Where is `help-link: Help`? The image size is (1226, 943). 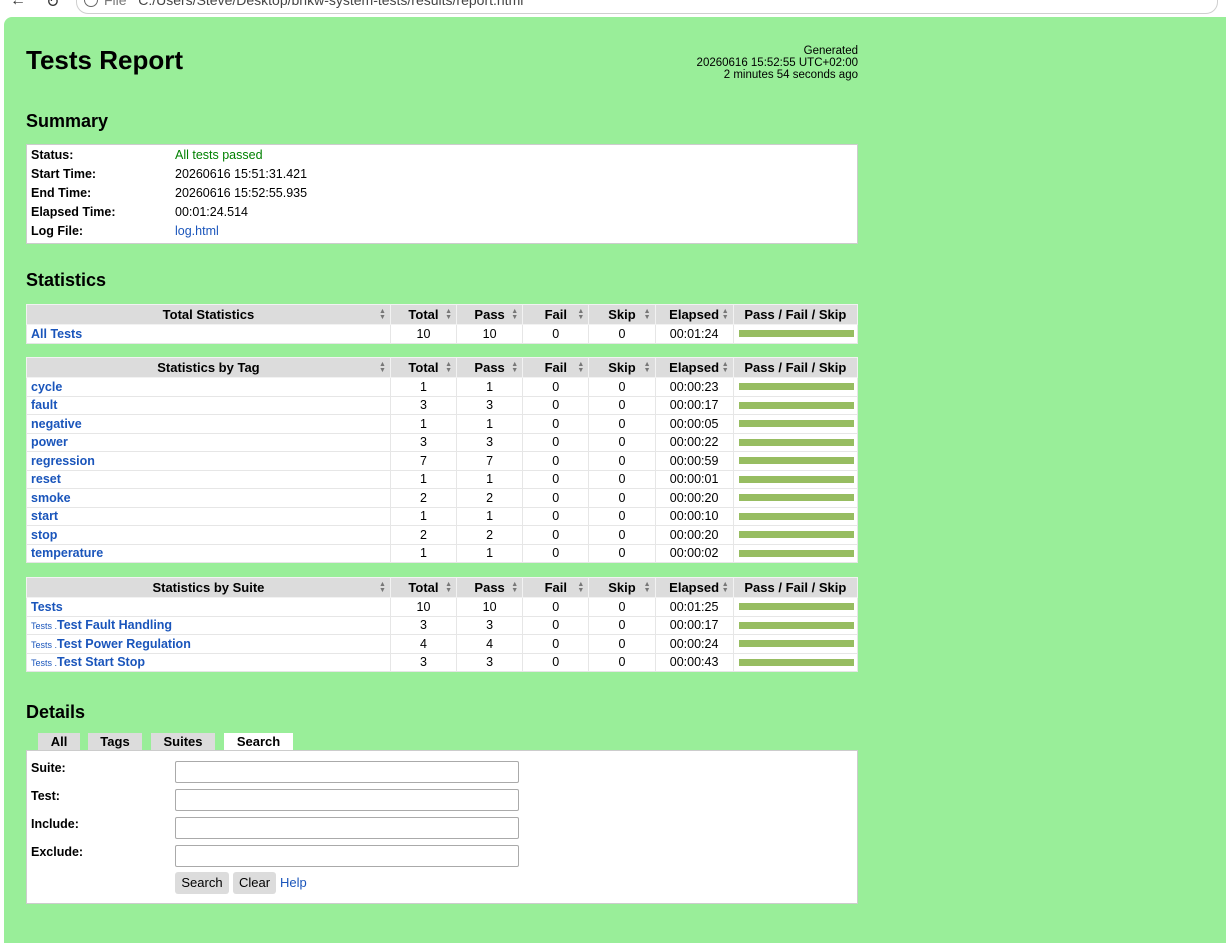
help-link: Help is located at coordinates (293, 882).